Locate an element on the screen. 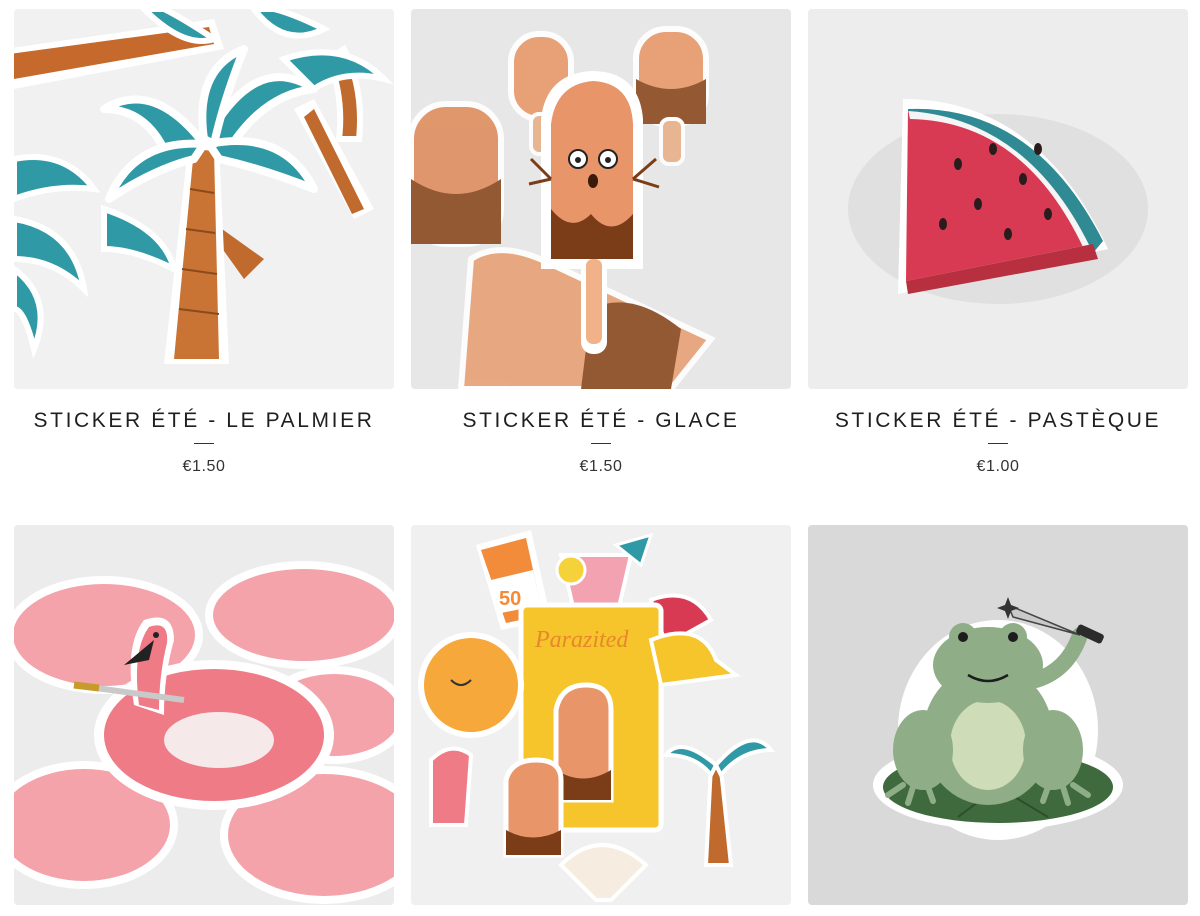 The image size is (1200, 916). sunscreen-number: 50 is located at coordinates (510, 599).